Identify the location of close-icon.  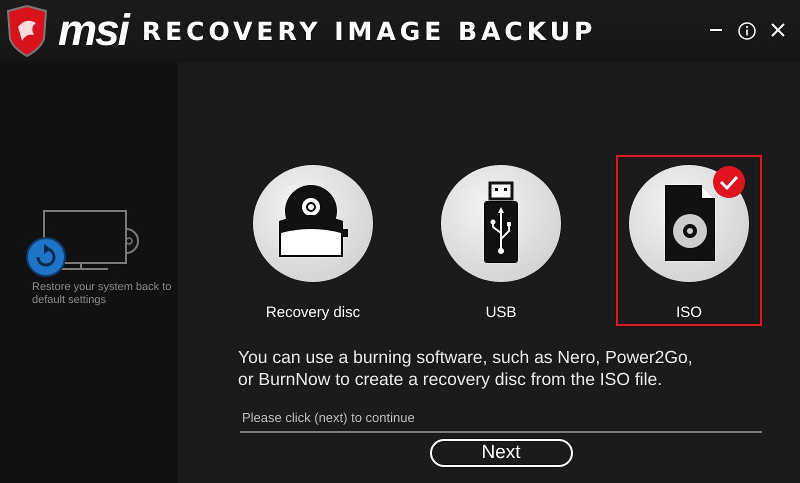
(778, 30).